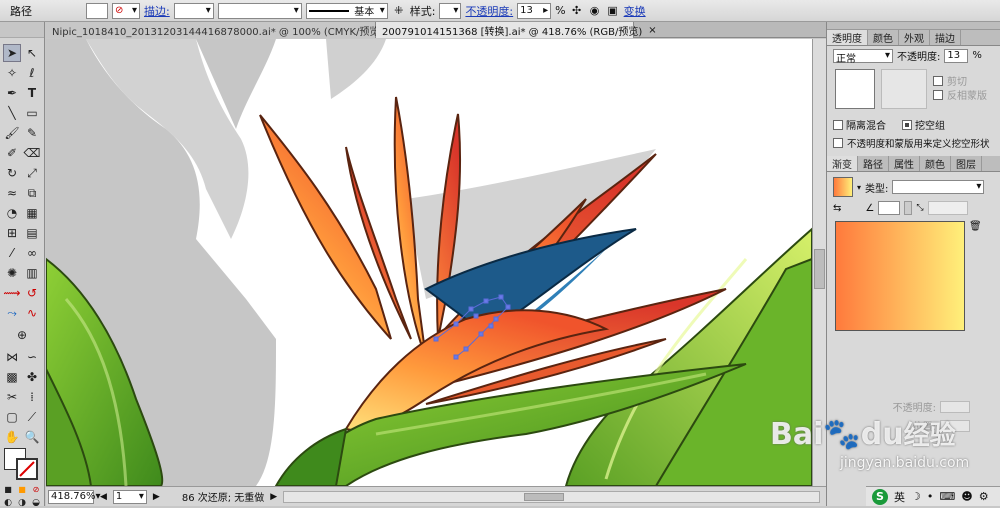 This screenshot has width=1000, height=508. I want to click on envelope-icon: ⋈, so click(12, 357).